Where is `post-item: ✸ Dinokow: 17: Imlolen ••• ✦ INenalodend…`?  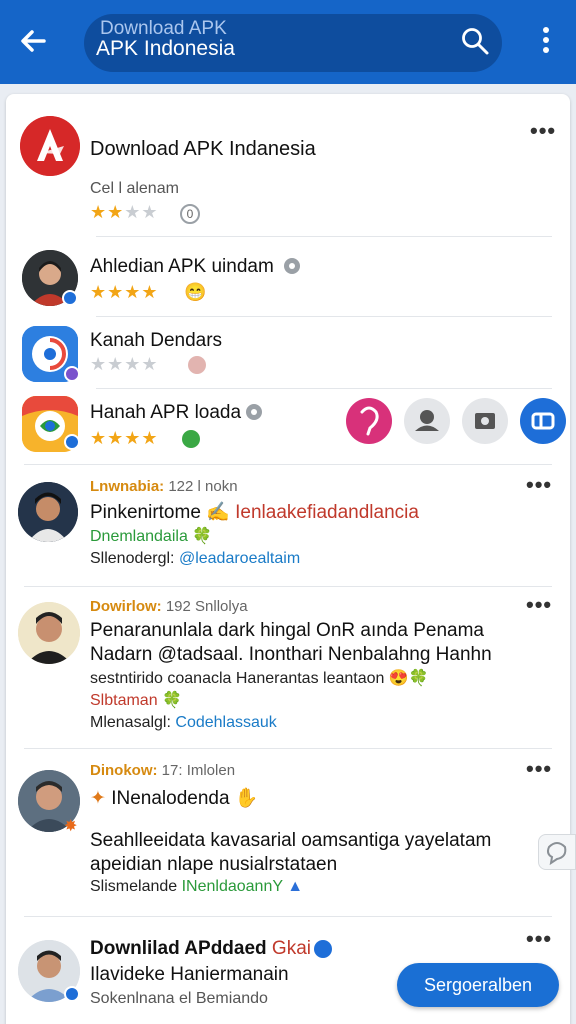 post-item: ✸ Dinokow: 17: Imlolen ••• ✦ INenalodend… is located at coordinates (288, 832).